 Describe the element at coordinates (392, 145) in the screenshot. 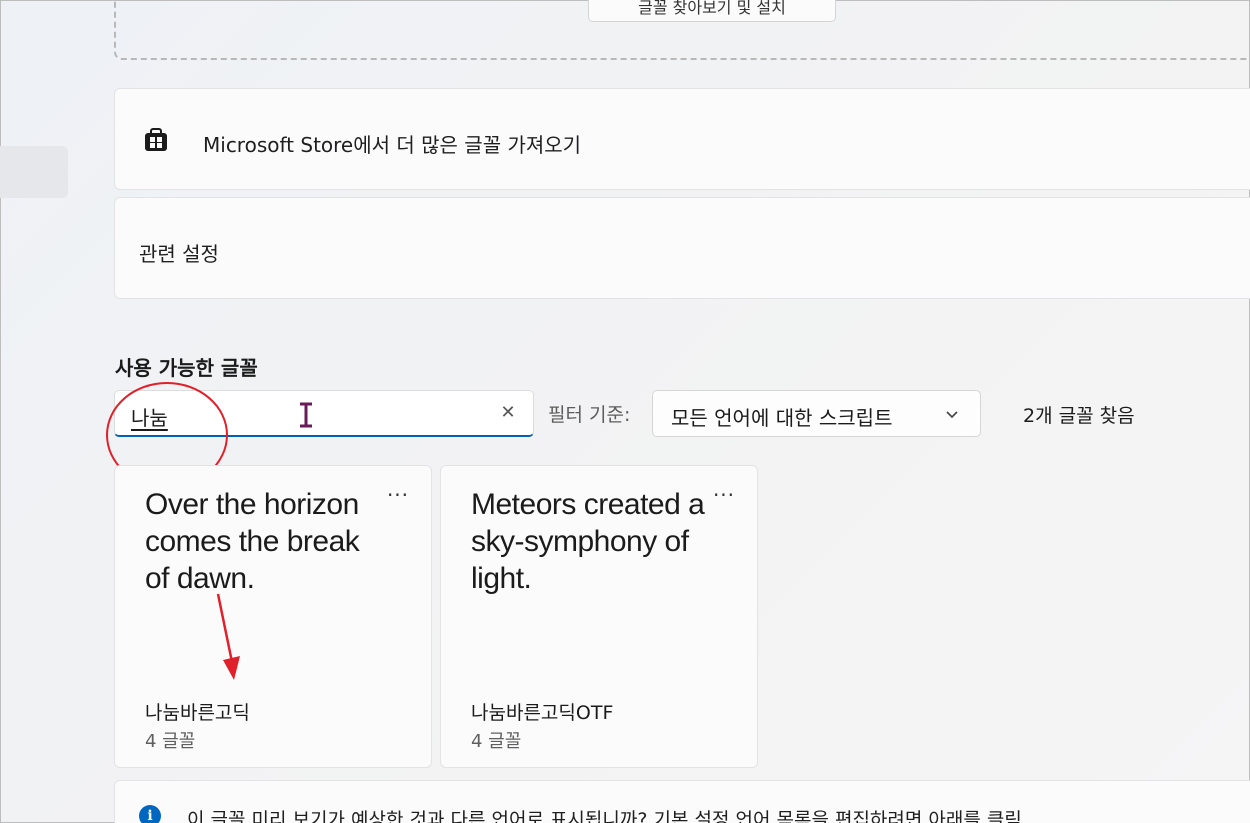

I see `store-link-label: Microsoft Store에서 더 많은 글꼴 가져오기` at that location.